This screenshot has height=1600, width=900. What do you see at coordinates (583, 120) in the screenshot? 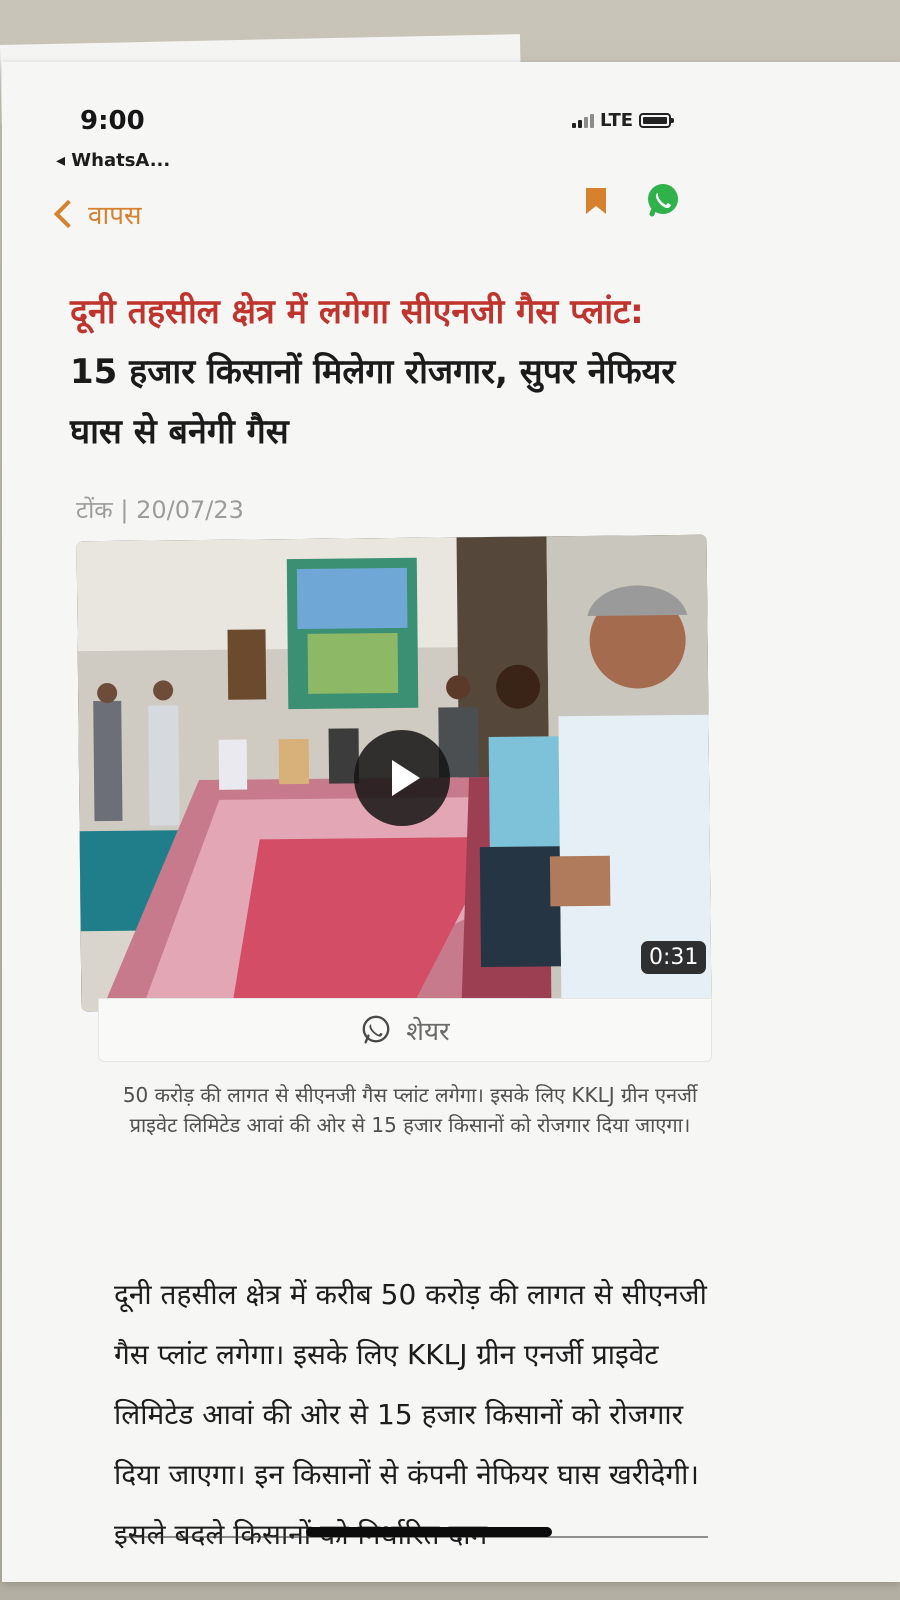
I see `signal-icon` at bounding box center [583, 120].